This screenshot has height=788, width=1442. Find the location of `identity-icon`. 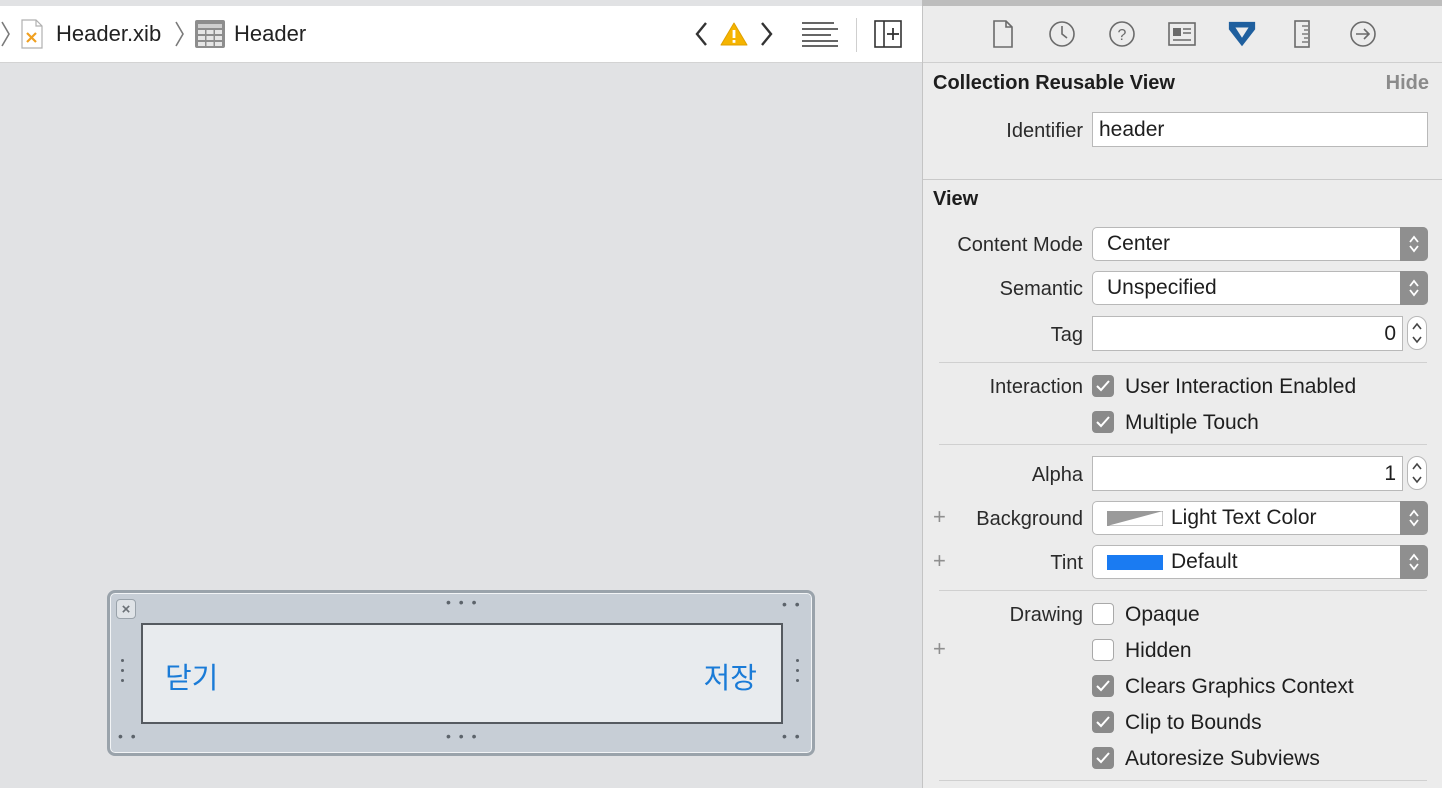

identity-icon is located at coordinates (1182, 34).